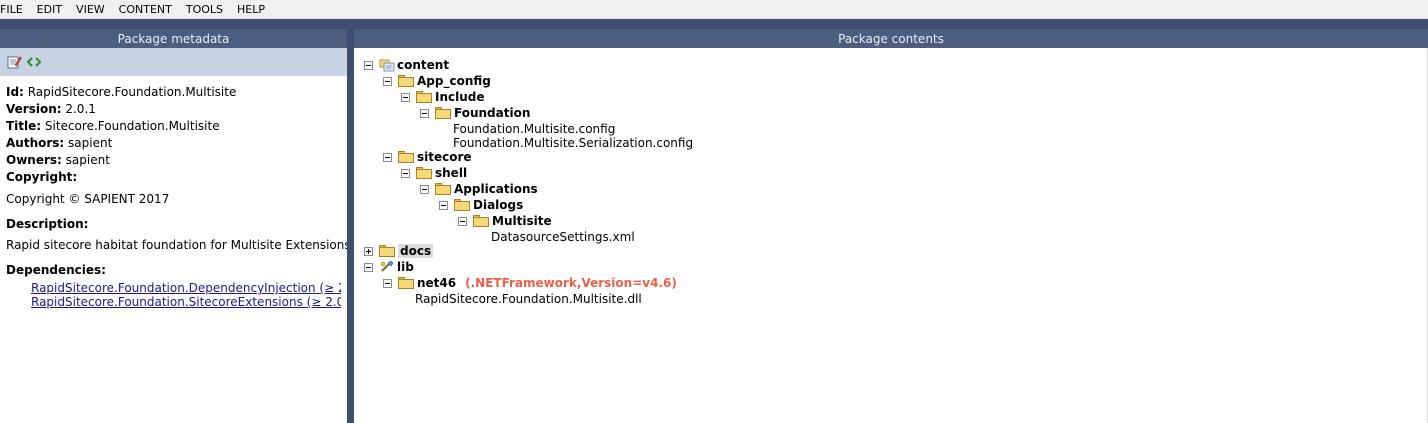  What do you see at coordinates (87, 160) in the screenshot?
I see `owners-value: sapient` at bounding box center [87, 160].